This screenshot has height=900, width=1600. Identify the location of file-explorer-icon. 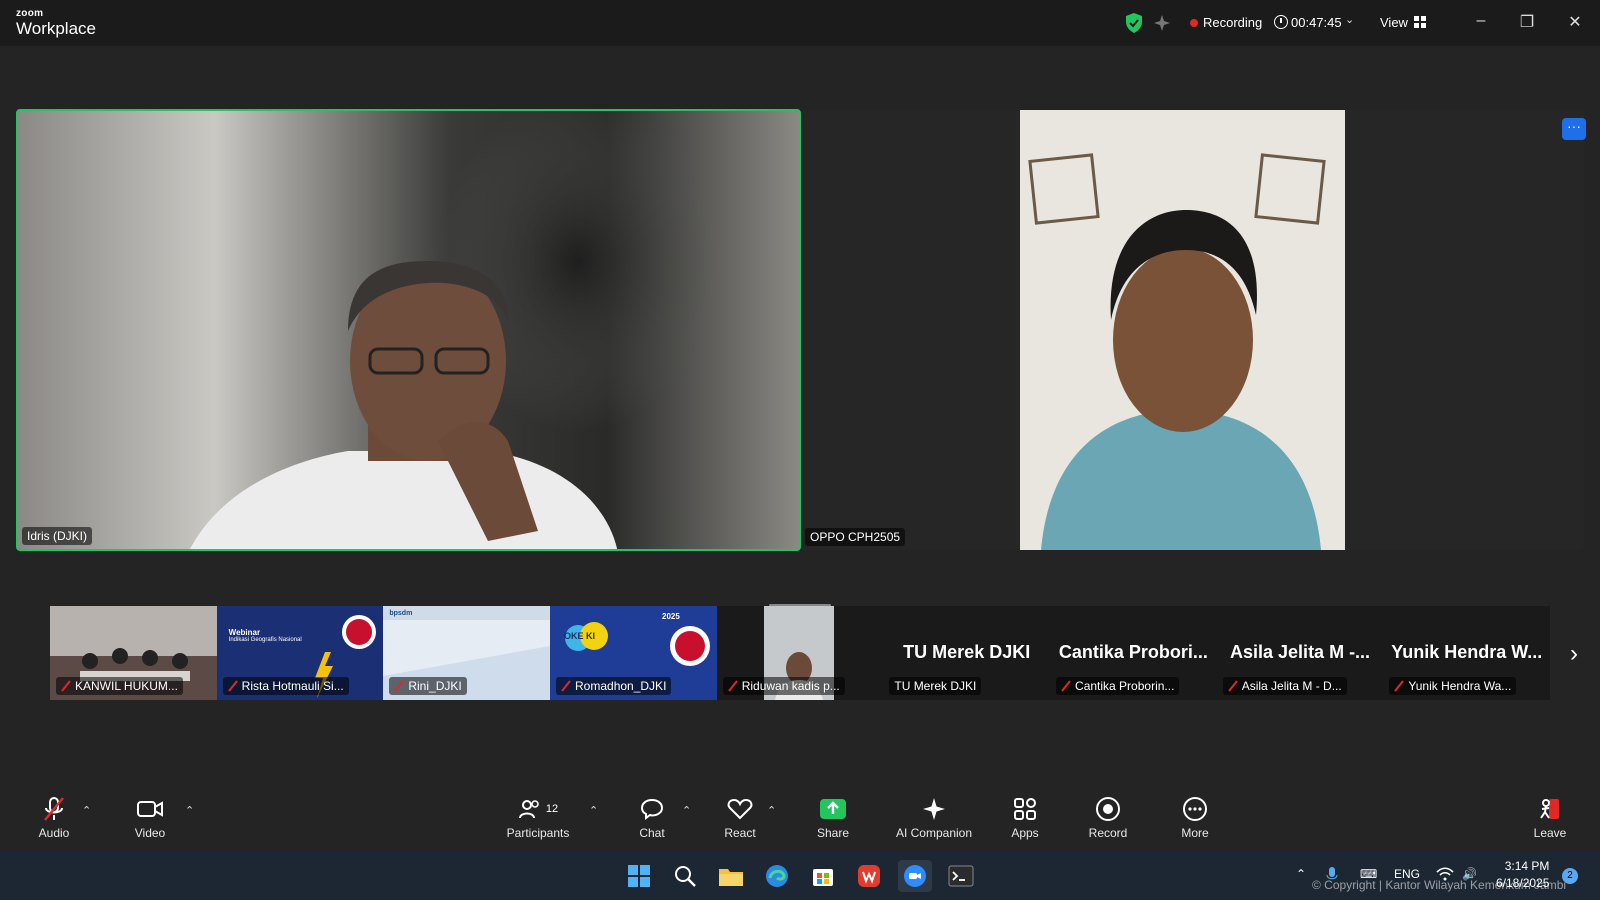
(731, 876).